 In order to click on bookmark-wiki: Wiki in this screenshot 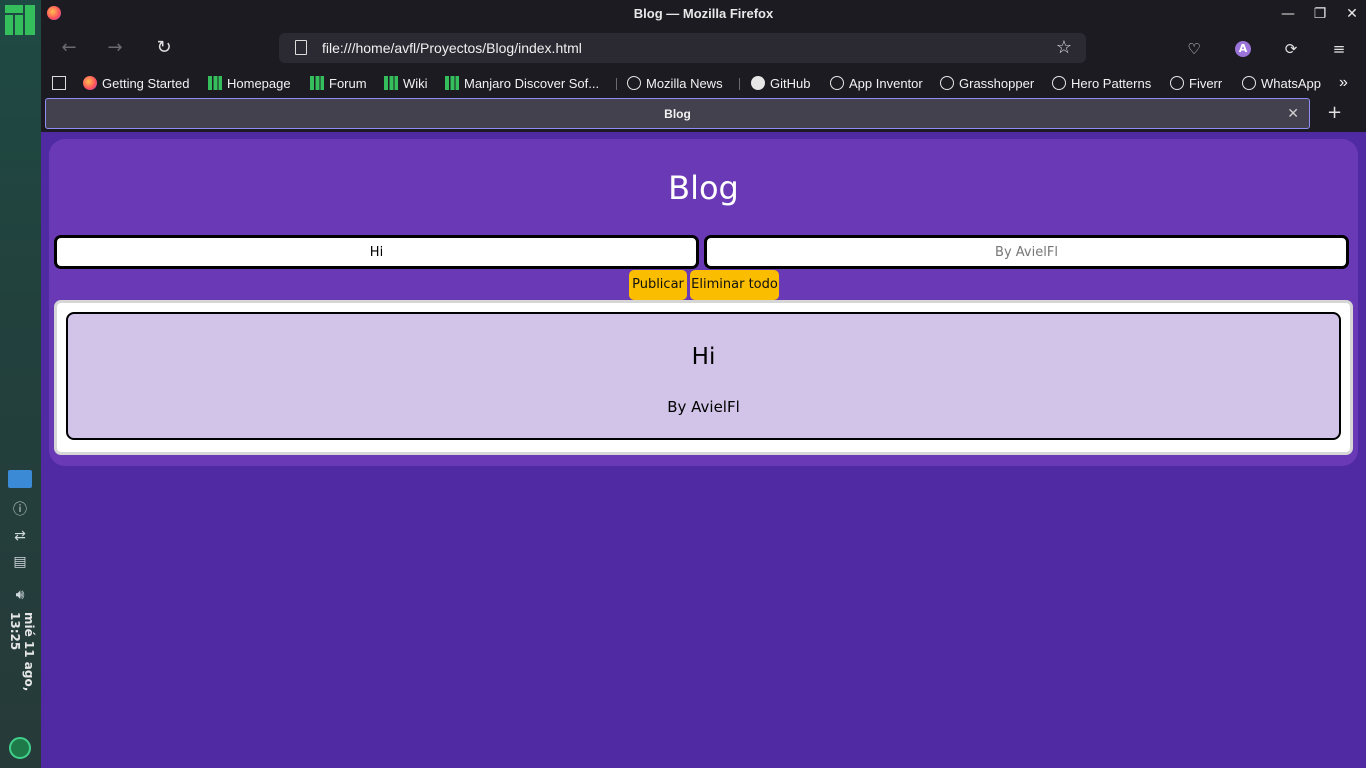, I will do `click(406, 83)`.